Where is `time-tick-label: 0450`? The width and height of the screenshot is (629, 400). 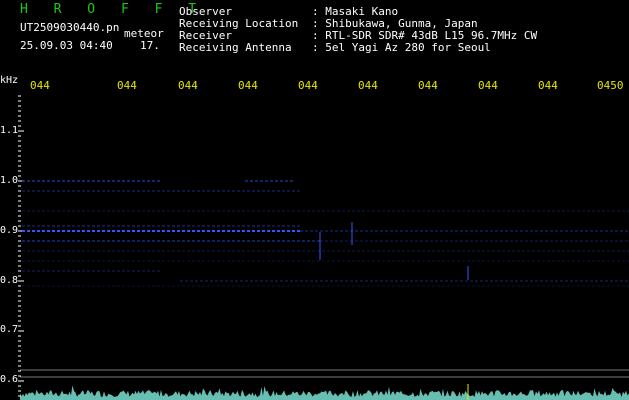 time-tick-label: 0450 is located at coordinates (610, 86).